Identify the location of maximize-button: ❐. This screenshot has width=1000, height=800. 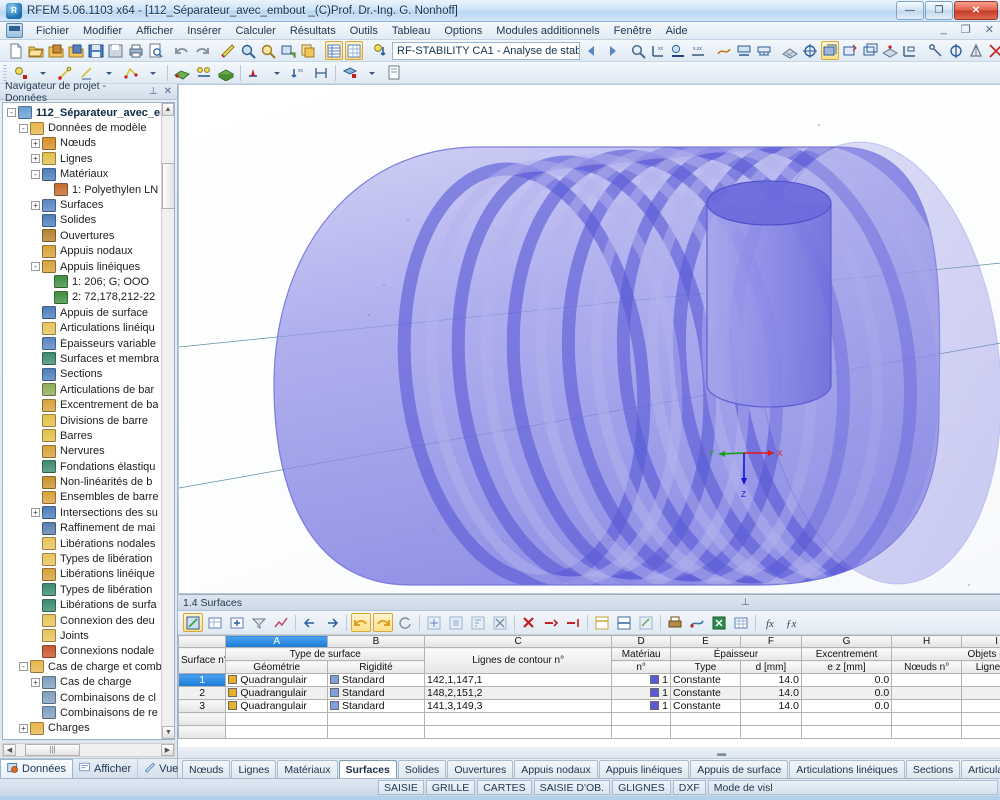
(939, 10).